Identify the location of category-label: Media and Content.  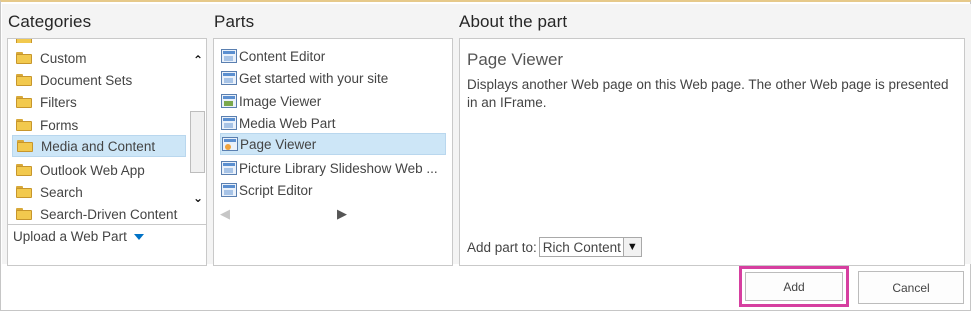
(98, 146).